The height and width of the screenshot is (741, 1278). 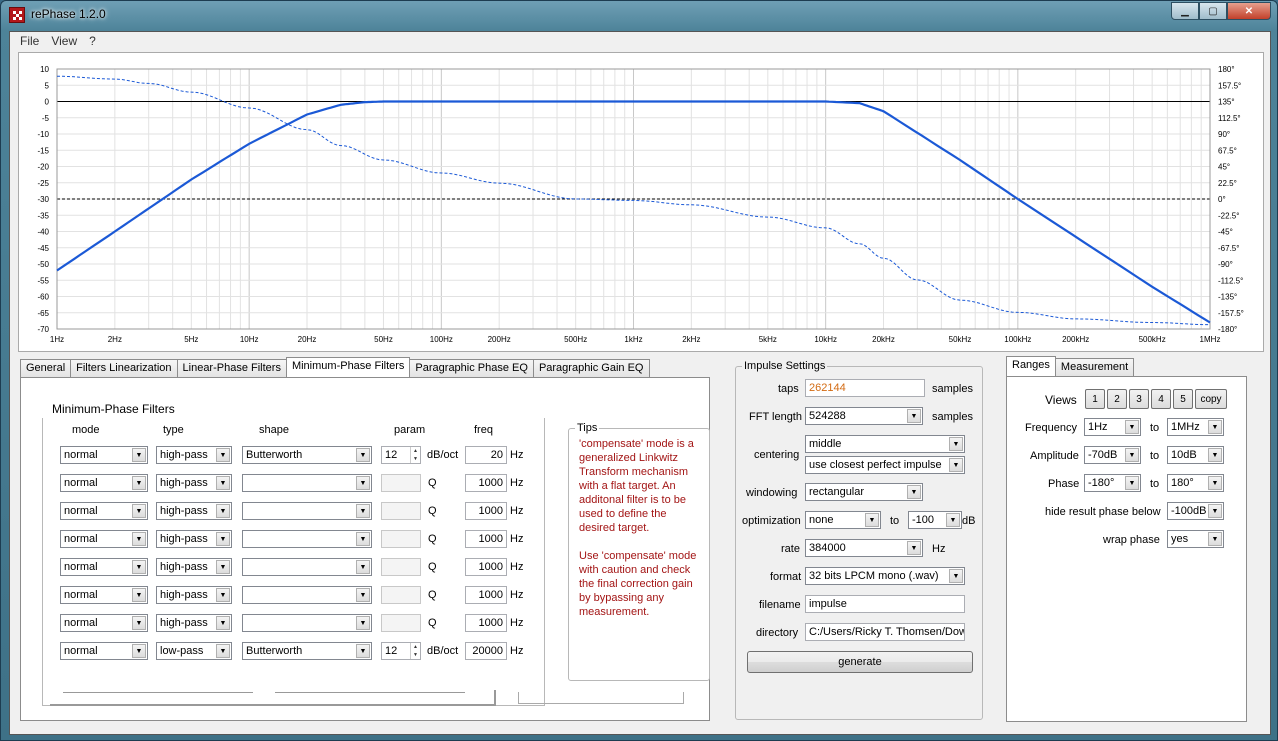 I want to click on phase-to-select: 180° ▼, so click(x=1195, y=483).